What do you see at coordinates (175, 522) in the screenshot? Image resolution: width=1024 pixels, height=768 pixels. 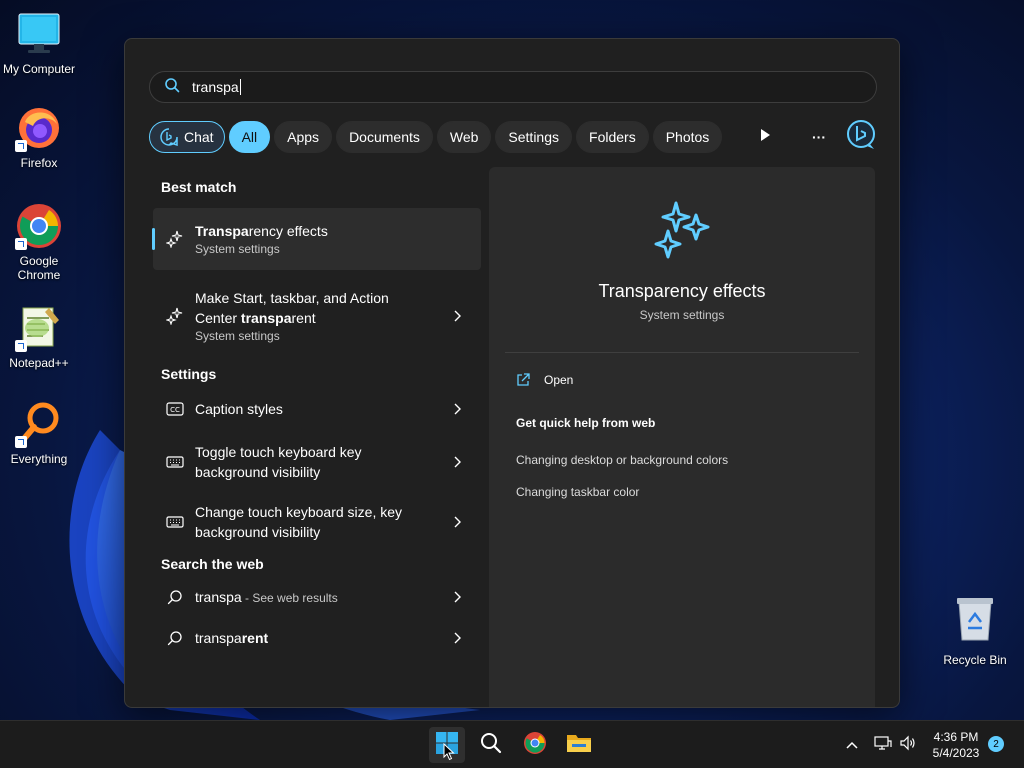 I see `keyboard-icon` at bounding box center [175, 522].